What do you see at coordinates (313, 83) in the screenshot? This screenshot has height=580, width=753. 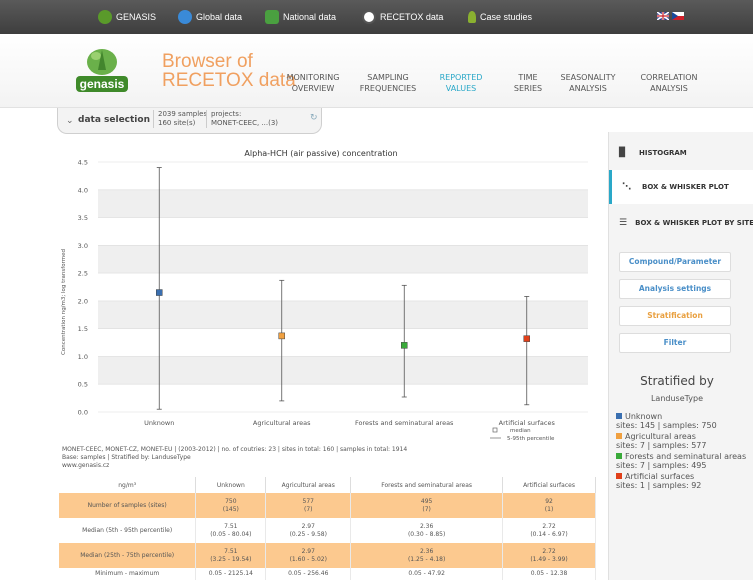 I see `nav-monitoring-overview: MONITORING OVERVIEW` at bounding box center [313, 83].